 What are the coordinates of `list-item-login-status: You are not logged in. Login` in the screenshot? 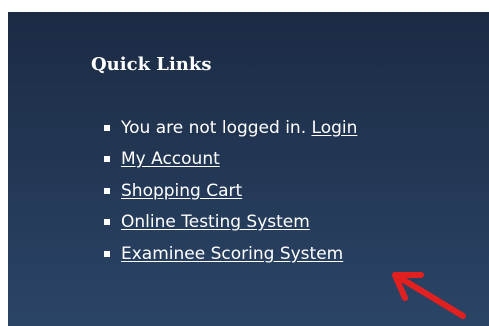 It's located at (230, 128).